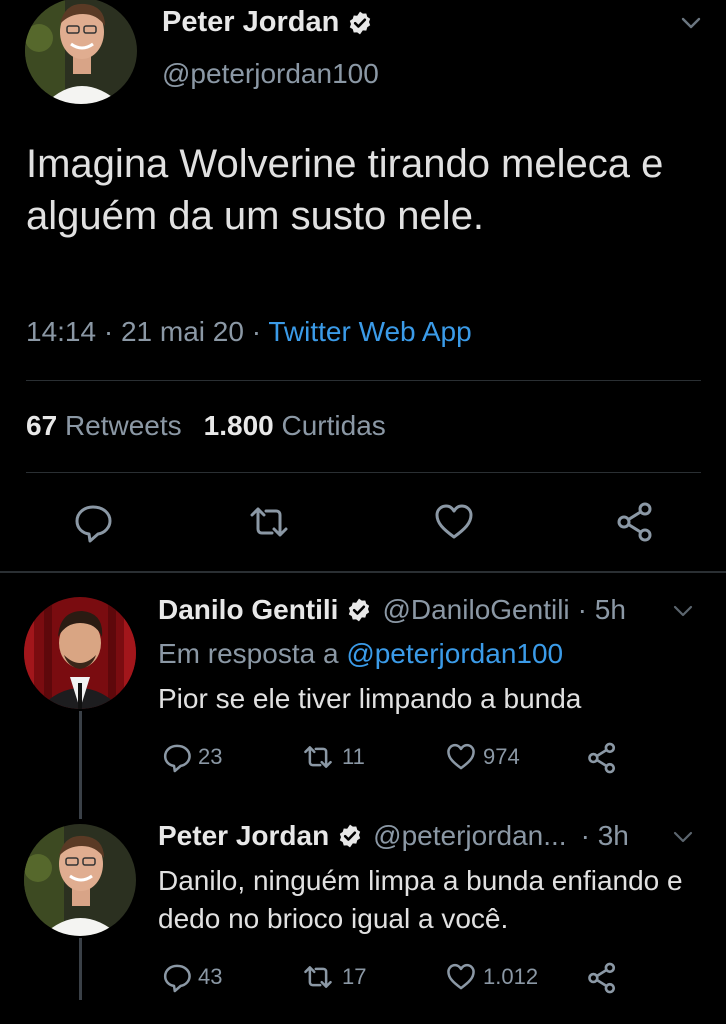 This screenshot has height=1024, width=726. I want to click on retweet-count: 17, so click(354, 976).